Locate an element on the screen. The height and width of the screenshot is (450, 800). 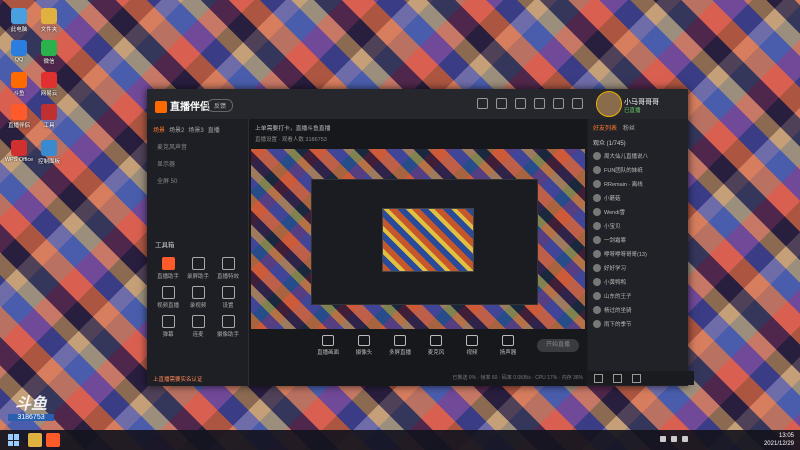
desktop-icon: 此电脑 is located at coordinates (19, 20).